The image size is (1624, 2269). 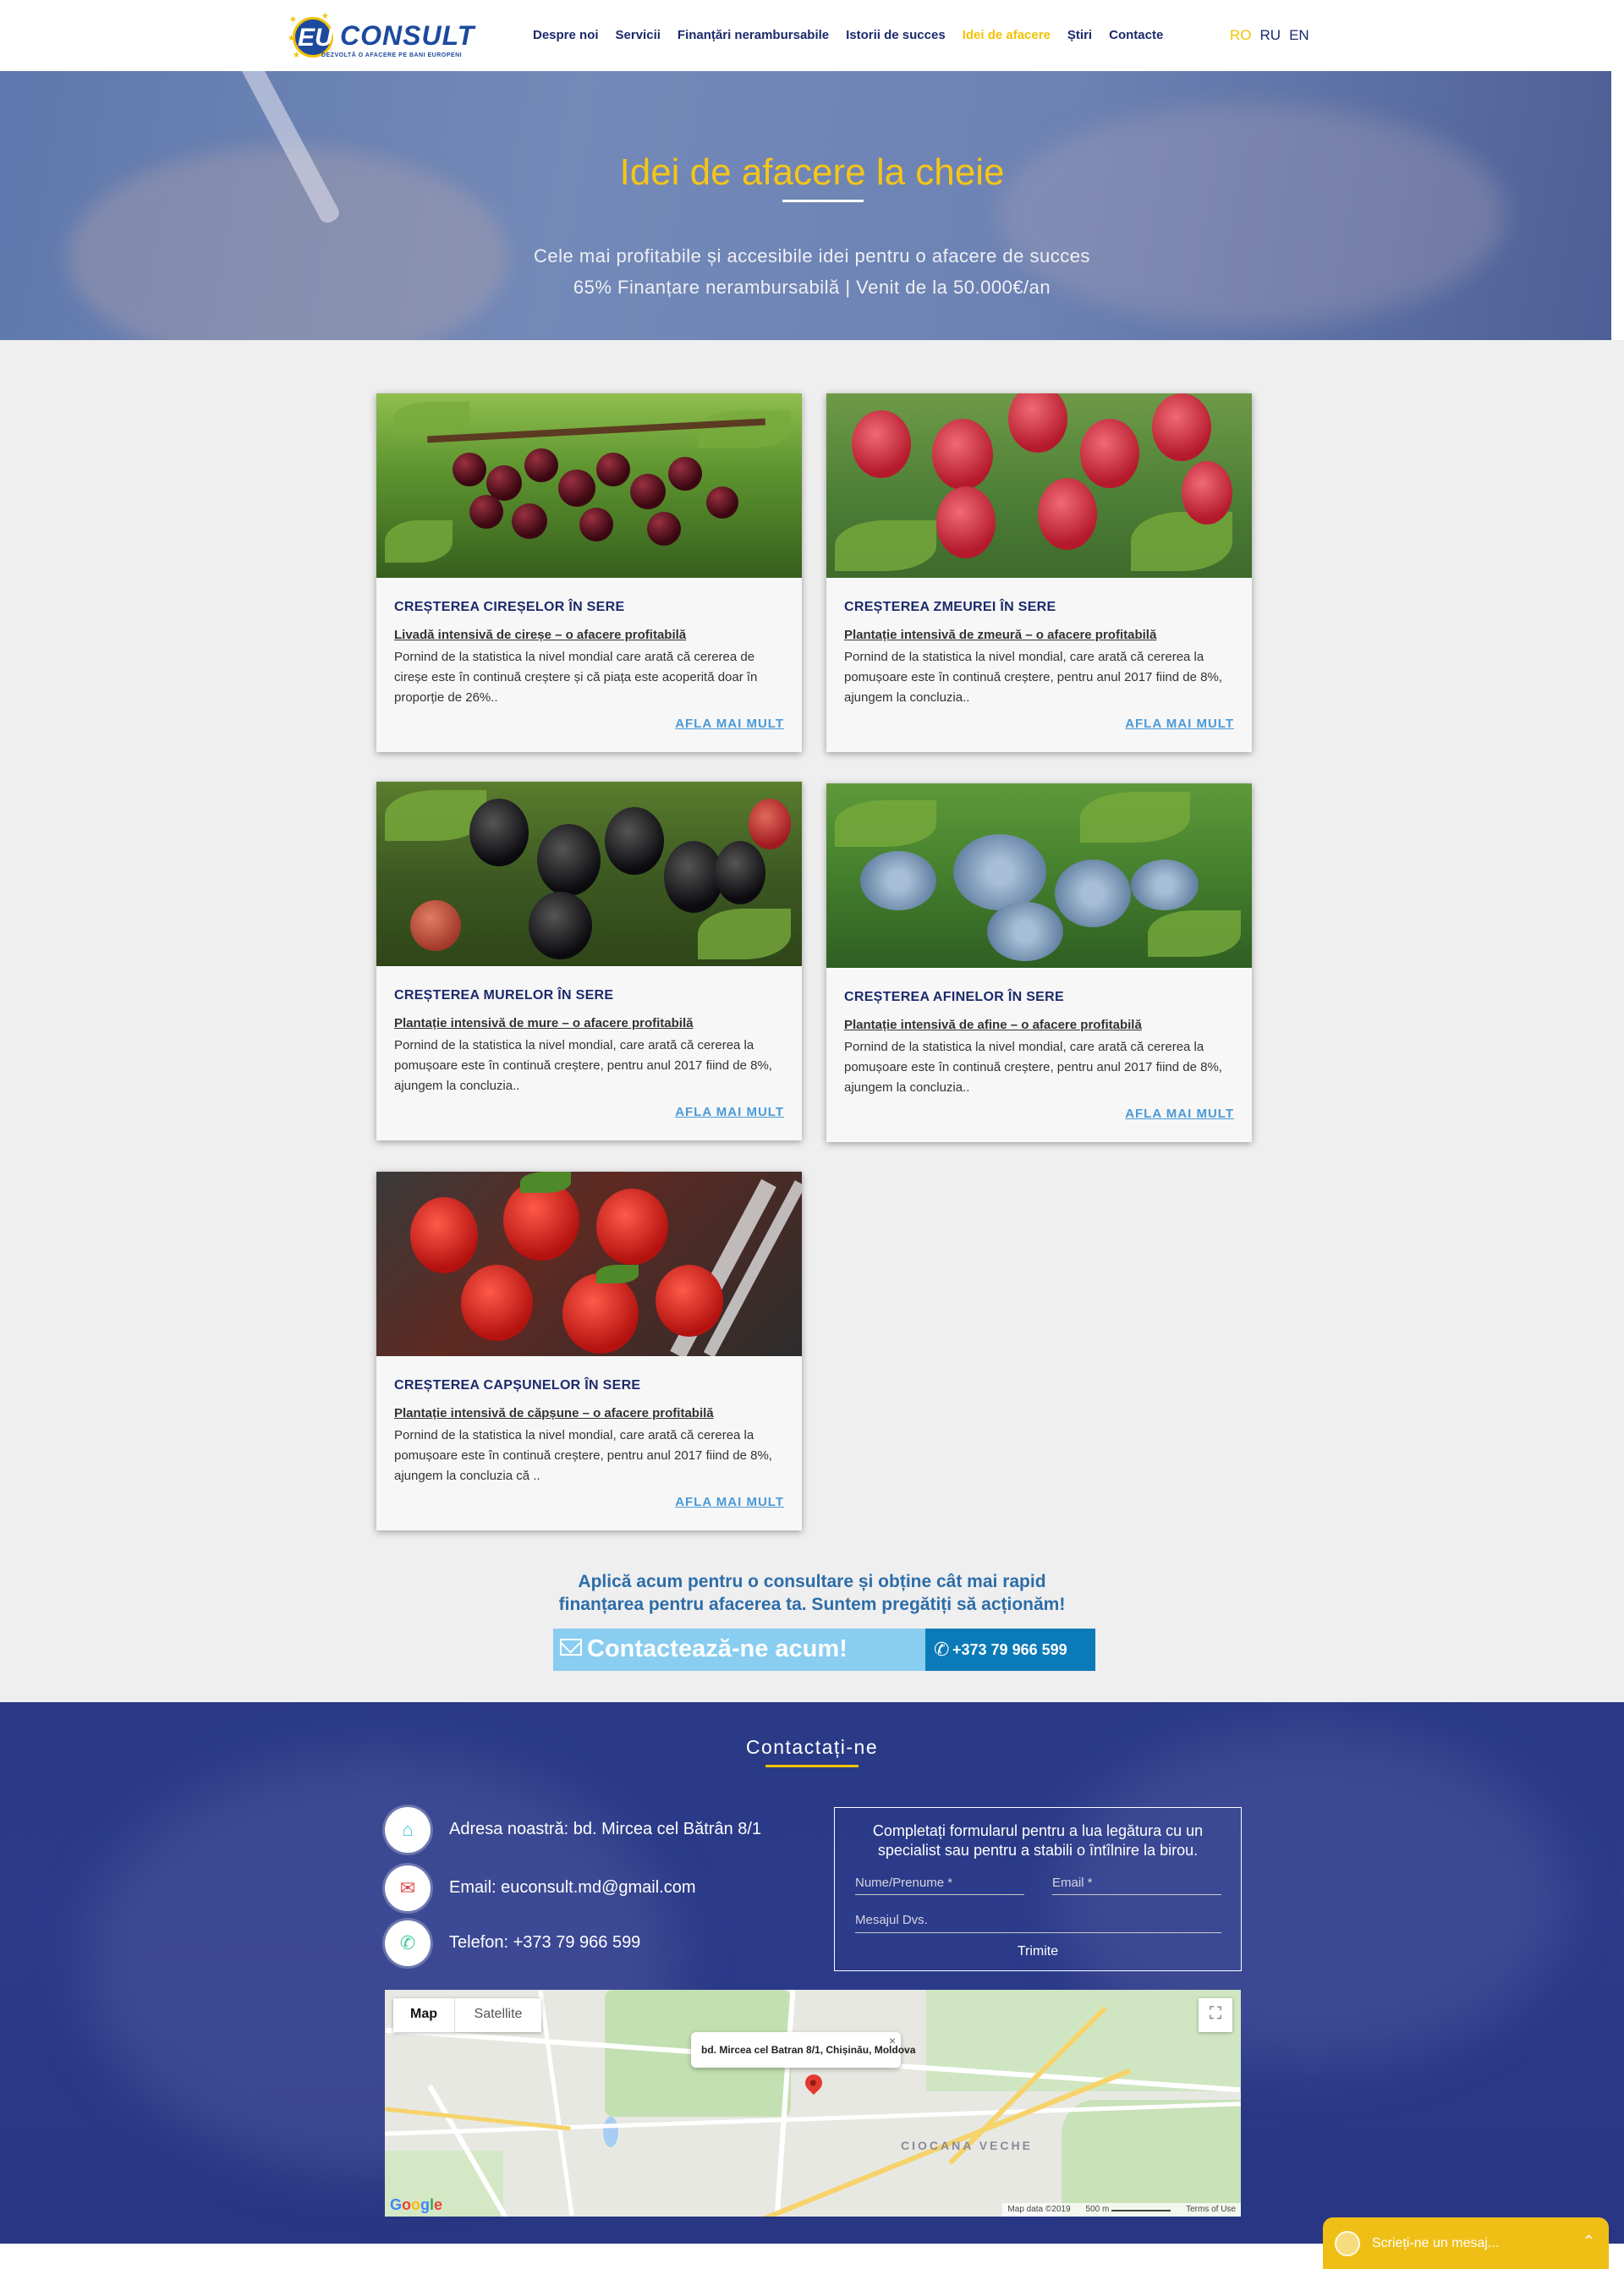 I want to click on raspberries-photo, so click(x=1039, y=485).